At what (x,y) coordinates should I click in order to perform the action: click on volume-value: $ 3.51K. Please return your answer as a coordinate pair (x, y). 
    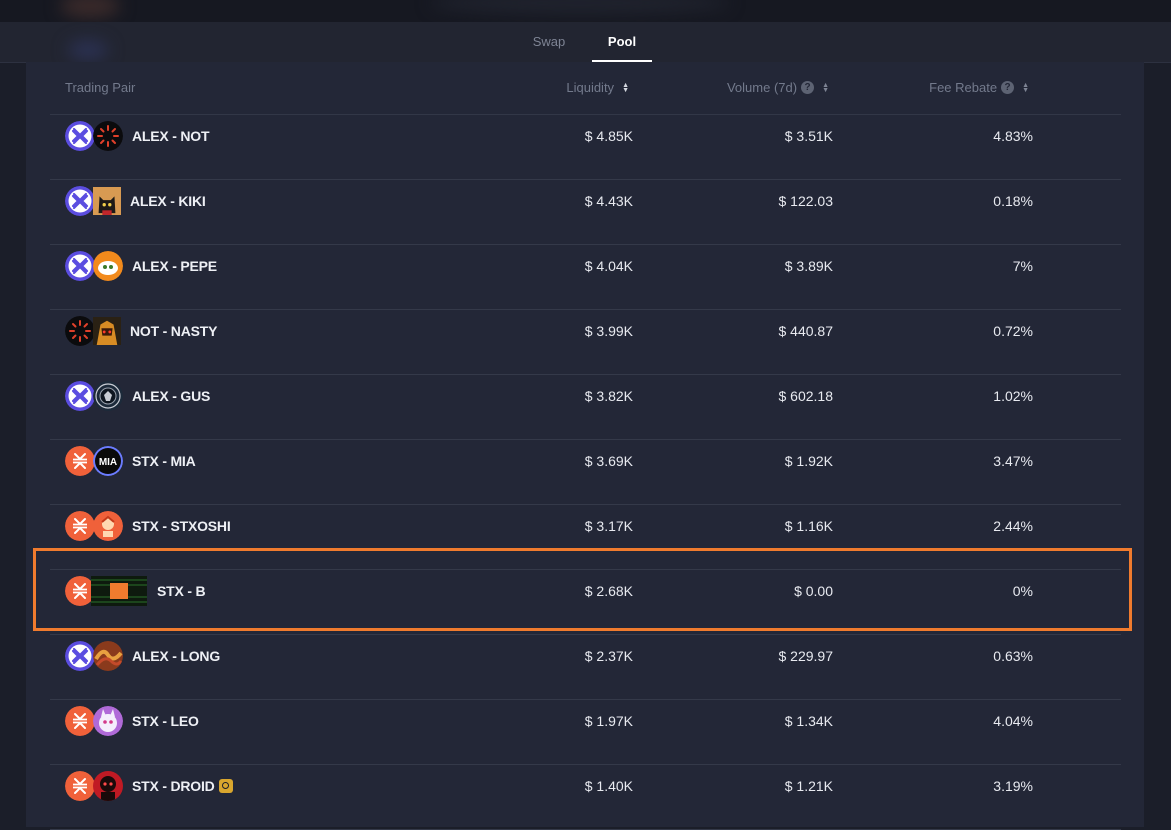
    Looking at the image, I should click on (808, 136).